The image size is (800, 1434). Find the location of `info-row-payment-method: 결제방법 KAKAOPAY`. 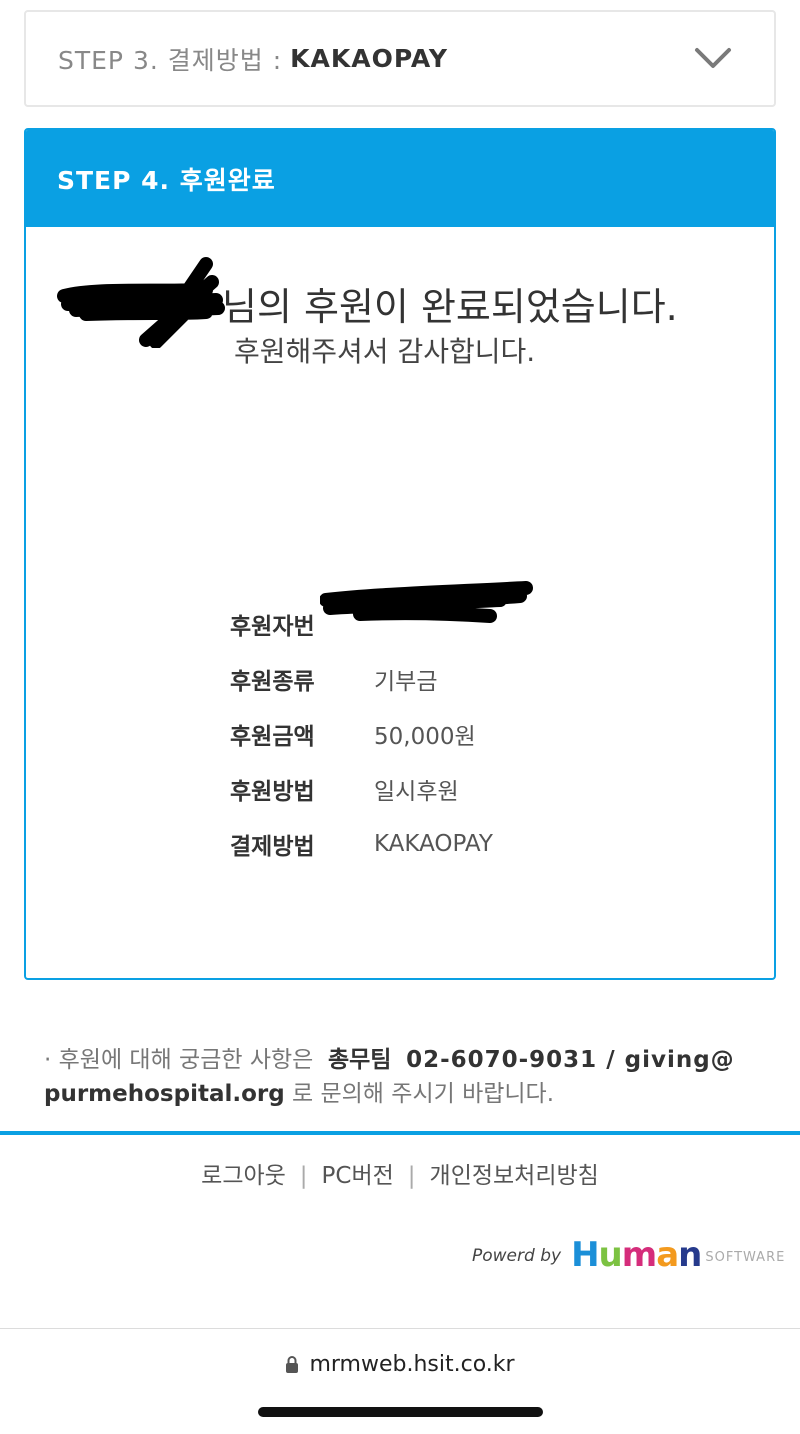

info-row-payment-method: 결제방법 KAKAOPAY is located at coordinates (361, 843).